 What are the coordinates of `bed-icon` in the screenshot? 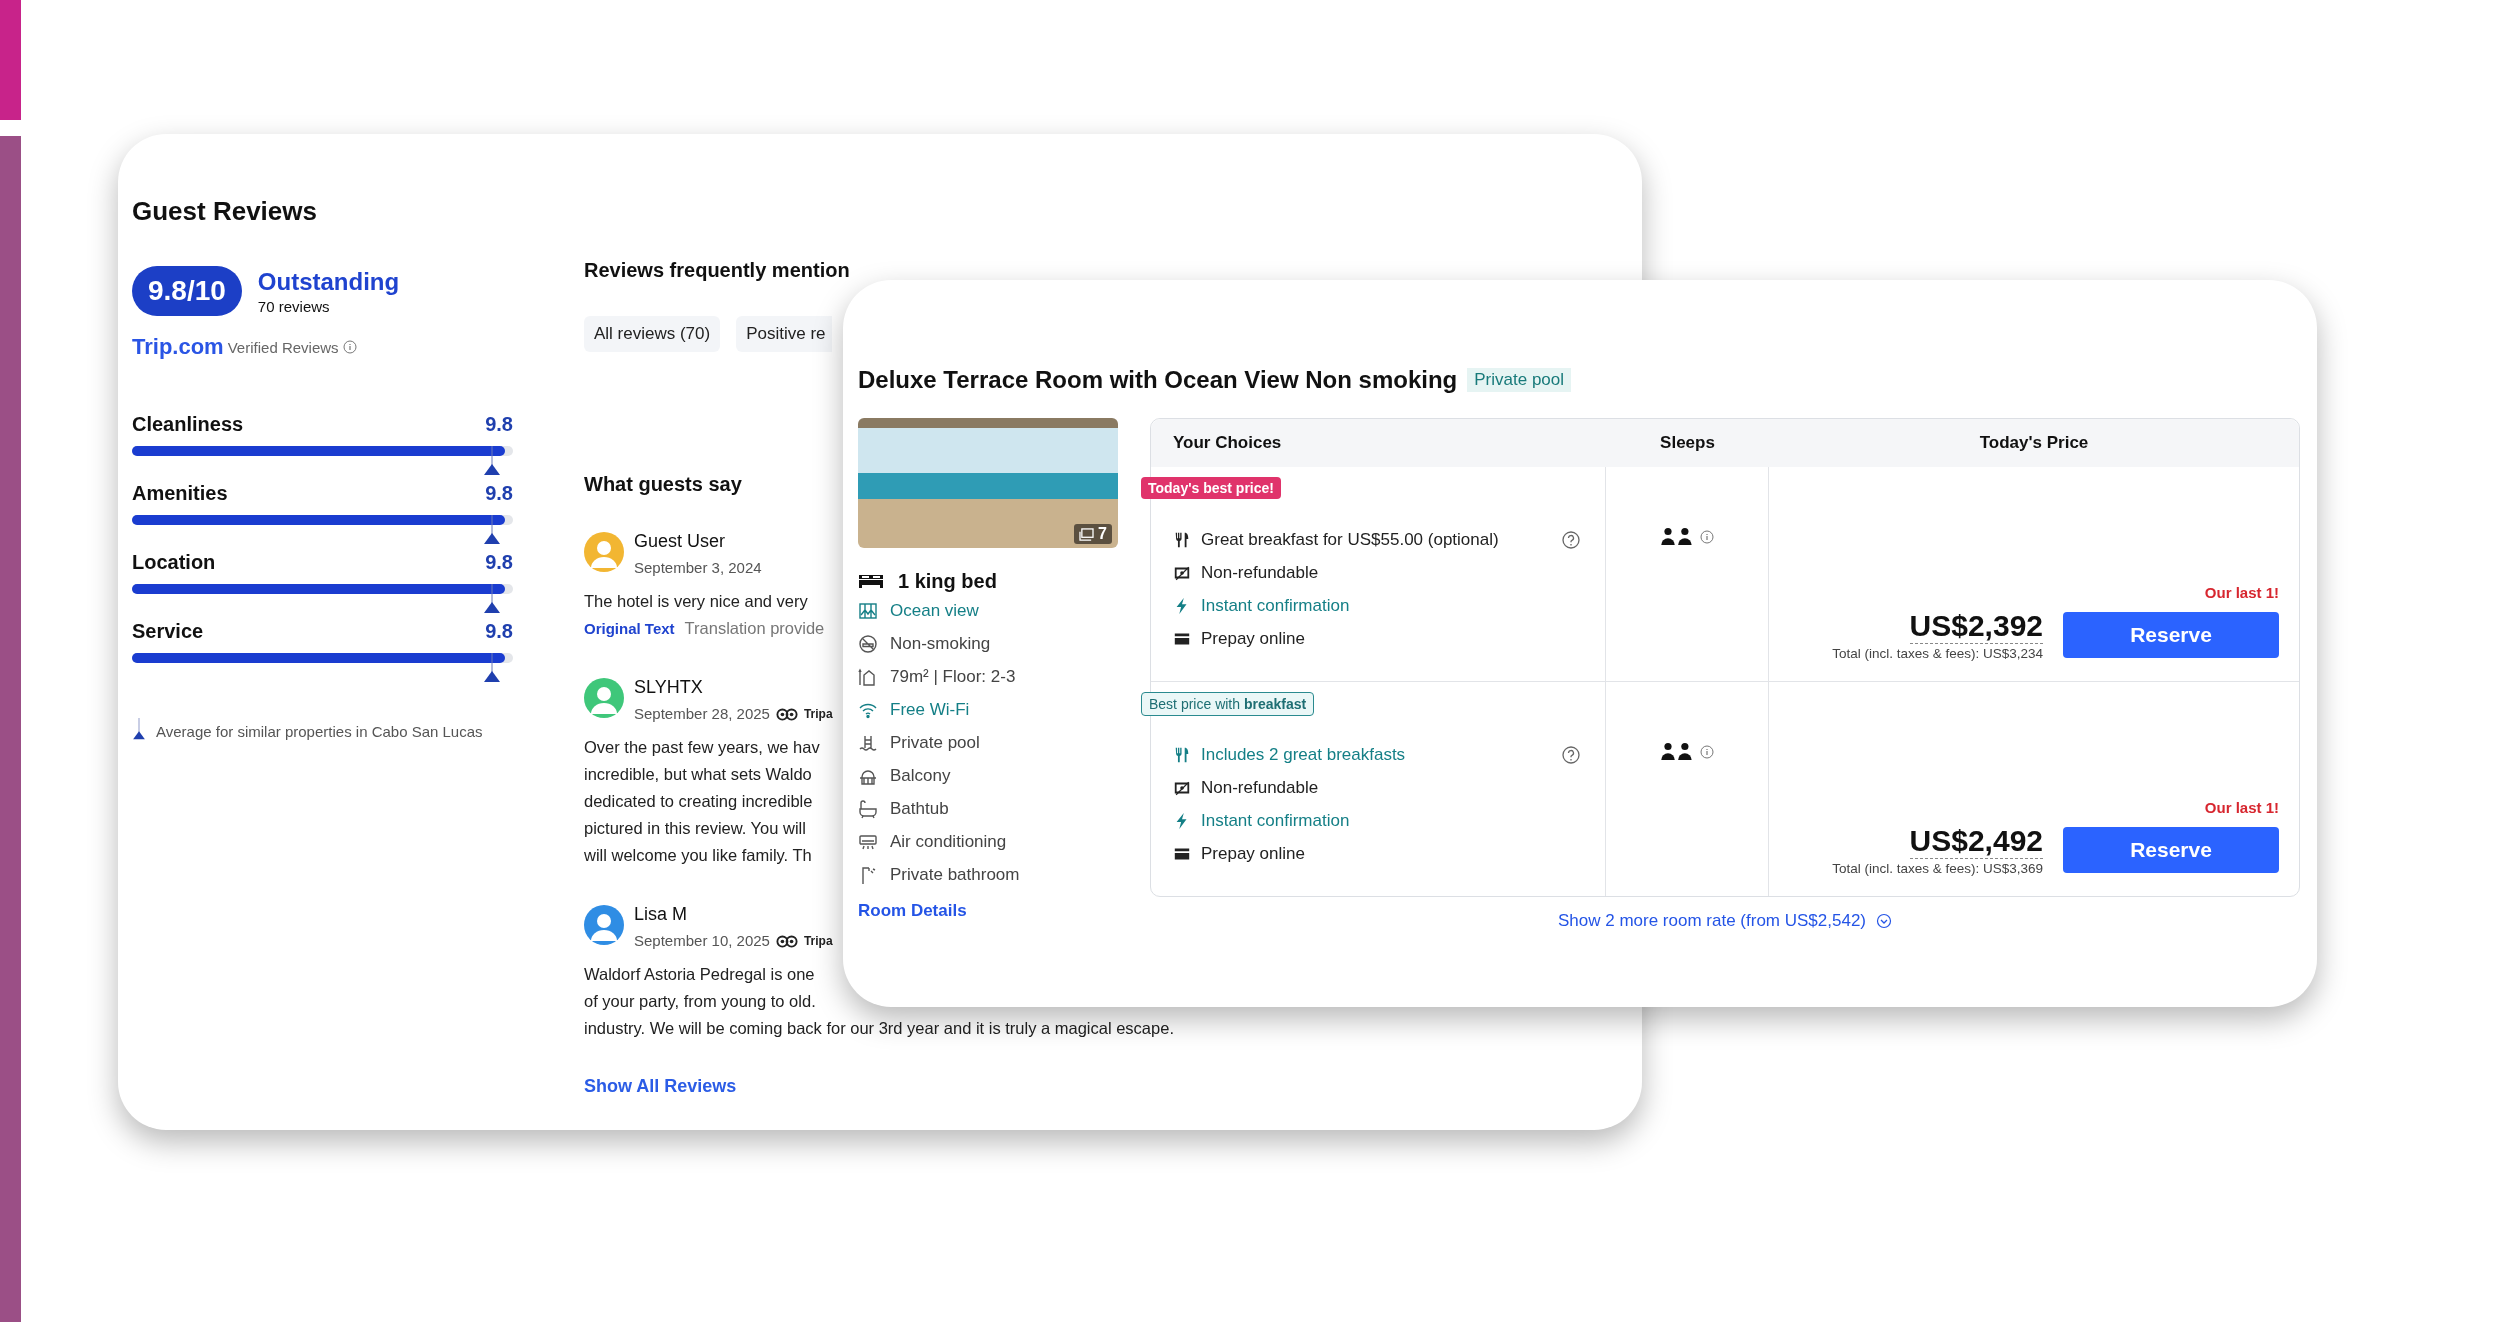 It's located at (871, 581).